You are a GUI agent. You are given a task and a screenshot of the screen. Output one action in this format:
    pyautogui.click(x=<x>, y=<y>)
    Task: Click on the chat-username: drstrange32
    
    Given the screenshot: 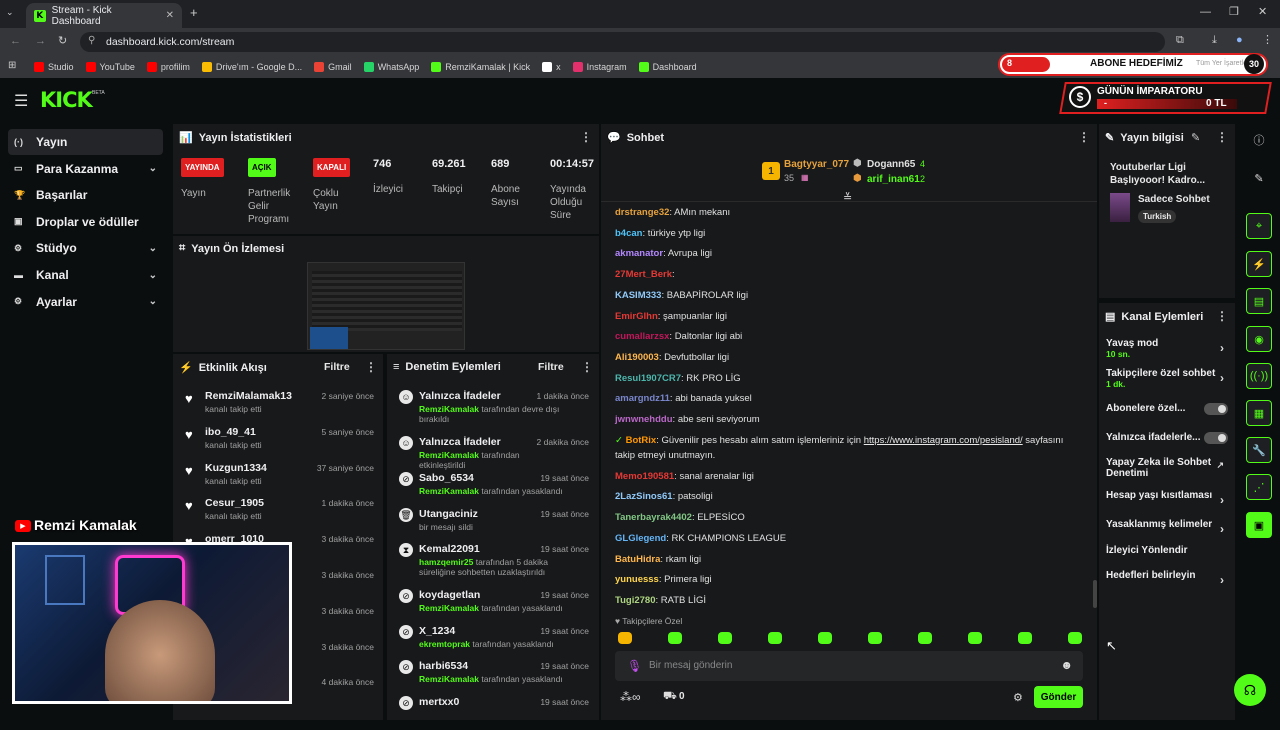 What is the action you would take?
    pyautogui.click(x=642, y=212)
    